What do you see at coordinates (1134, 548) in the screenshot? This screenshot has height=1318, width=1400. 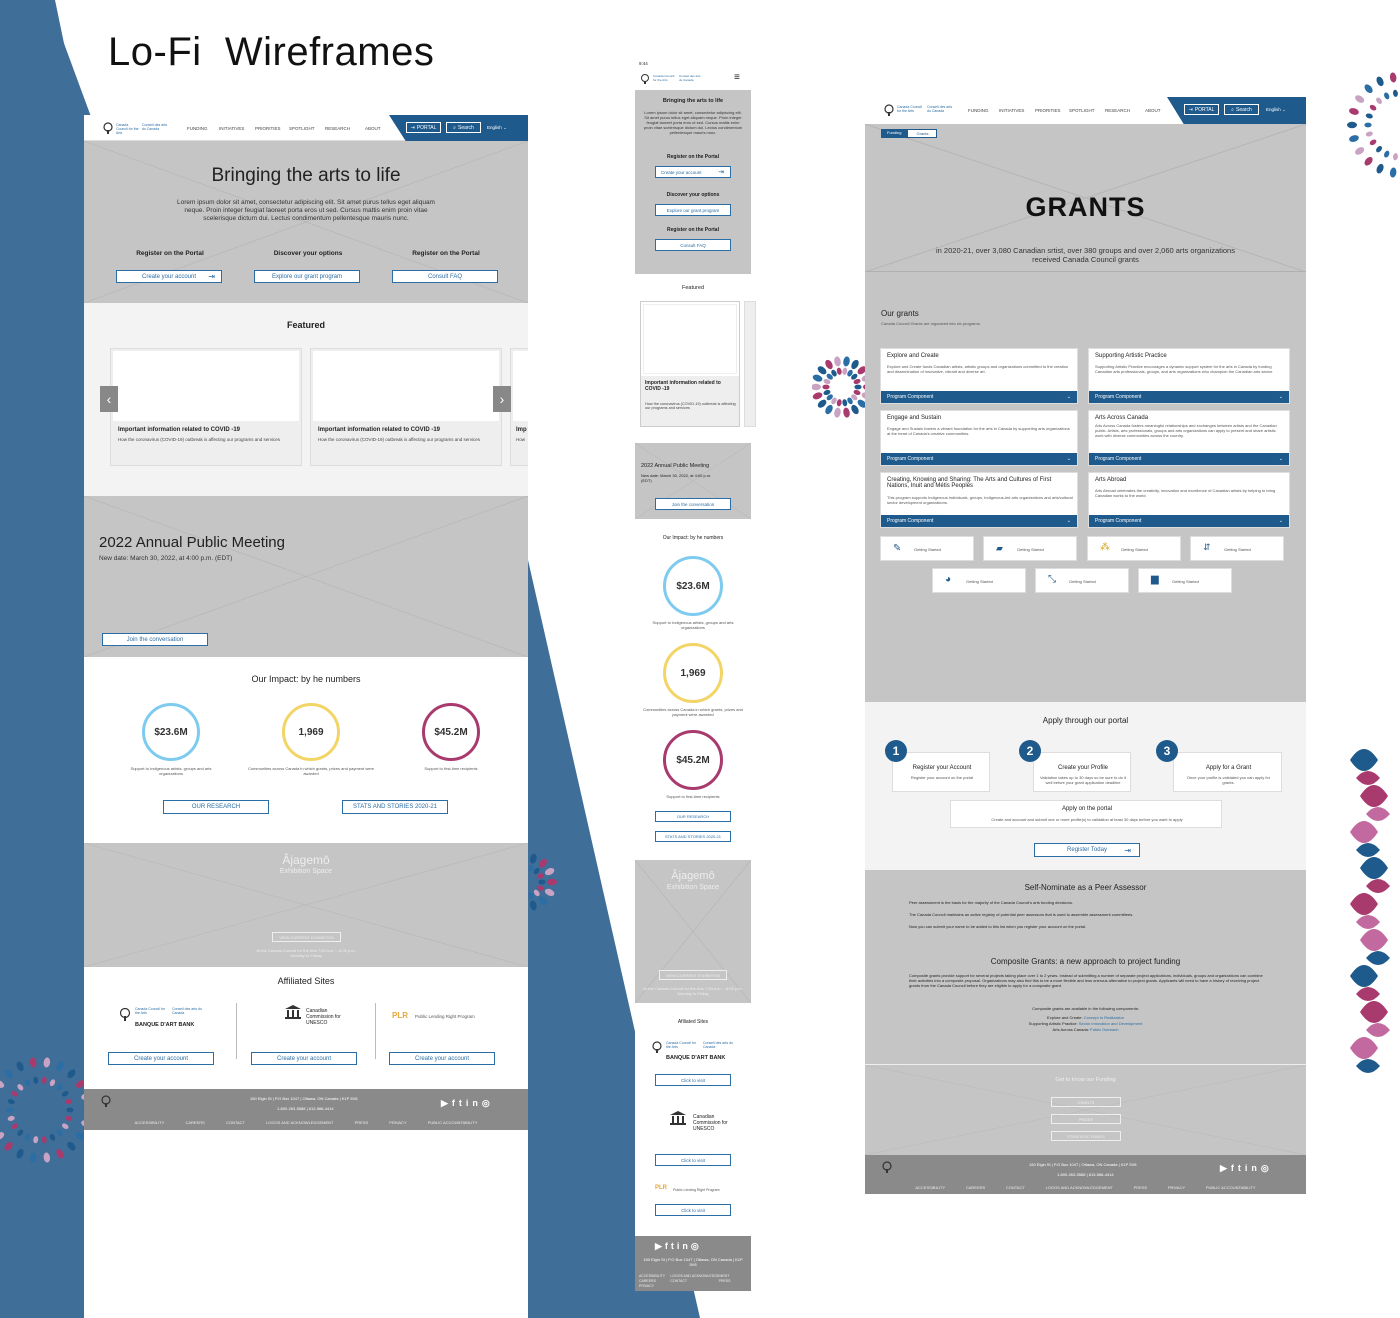 I see `getting-started-tile: ⁂ Getting Started` at bounding box center [1134, 548].